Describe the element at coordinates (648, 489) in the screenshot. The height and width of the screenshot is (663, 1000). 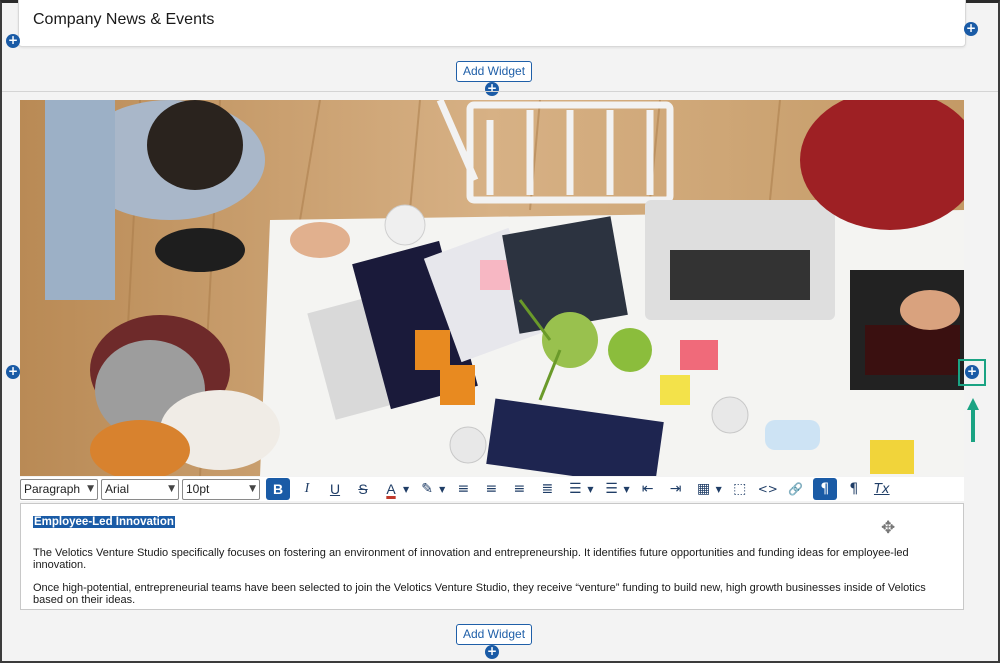
I see `outdent-button: ⇤` at that location.